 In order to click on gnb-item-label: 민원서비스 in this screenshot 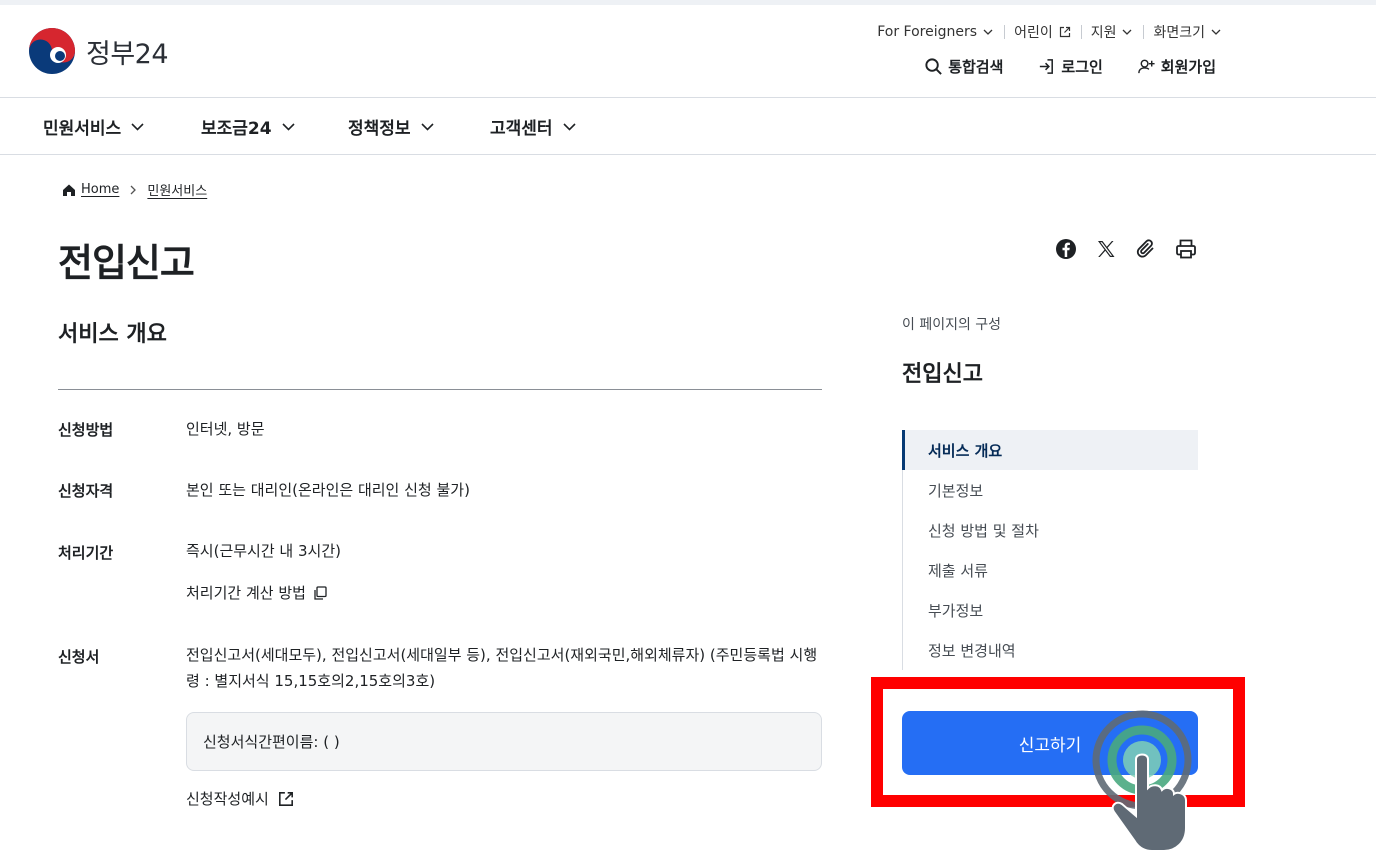, I will do `click(82, 129)`.